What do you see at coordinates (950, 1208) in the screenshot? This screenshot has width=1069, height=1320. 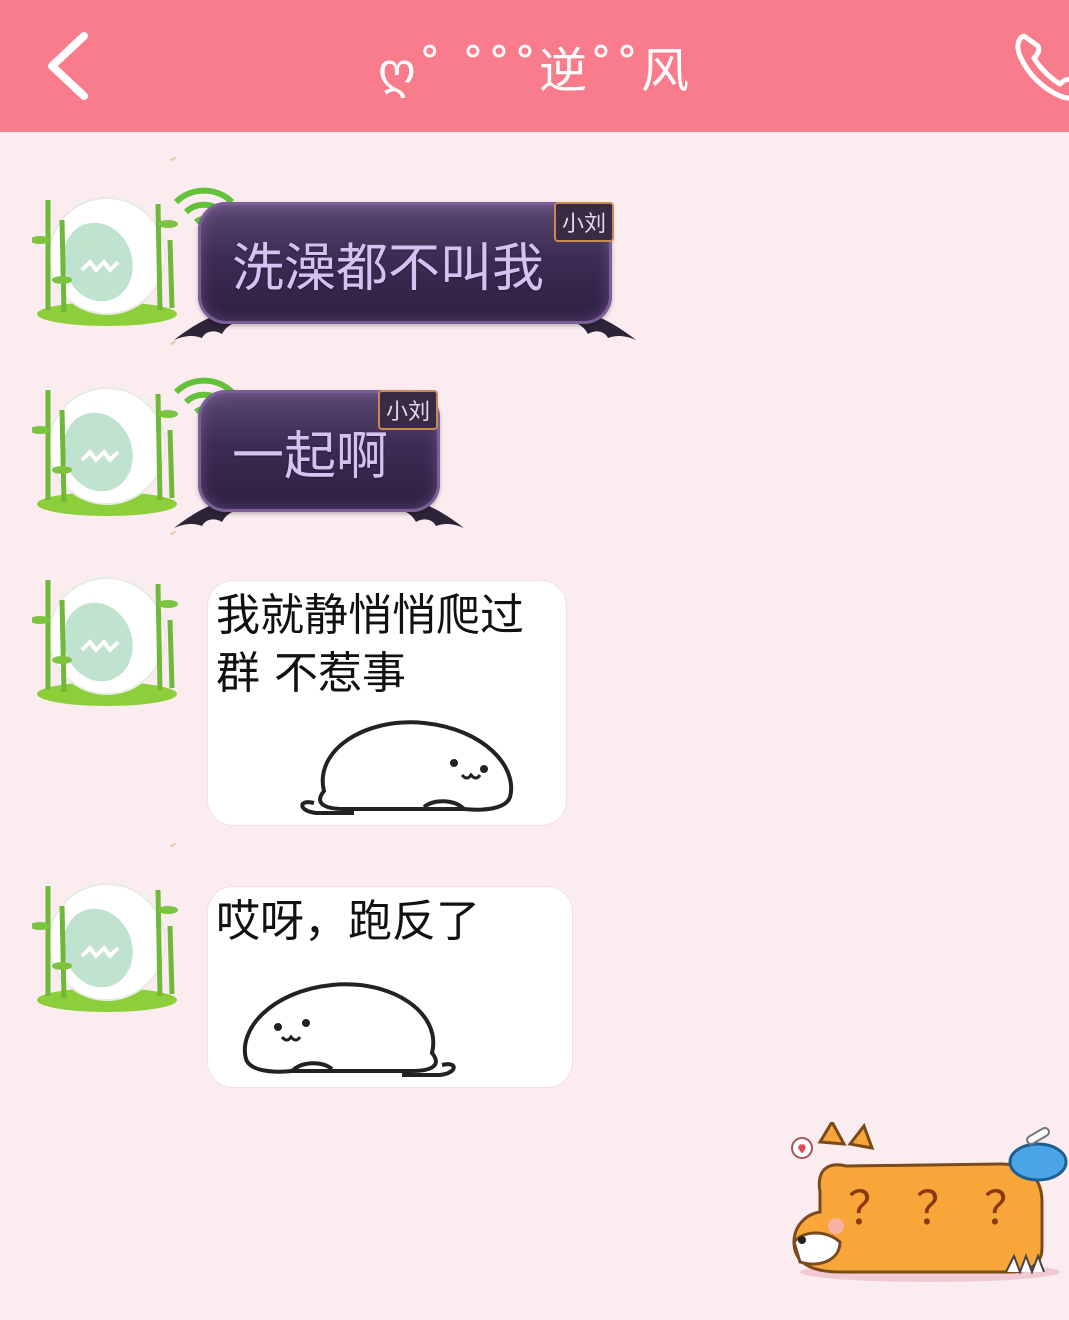 I see `sticker-caption: ？？？` at bounding box center [950, 1208].